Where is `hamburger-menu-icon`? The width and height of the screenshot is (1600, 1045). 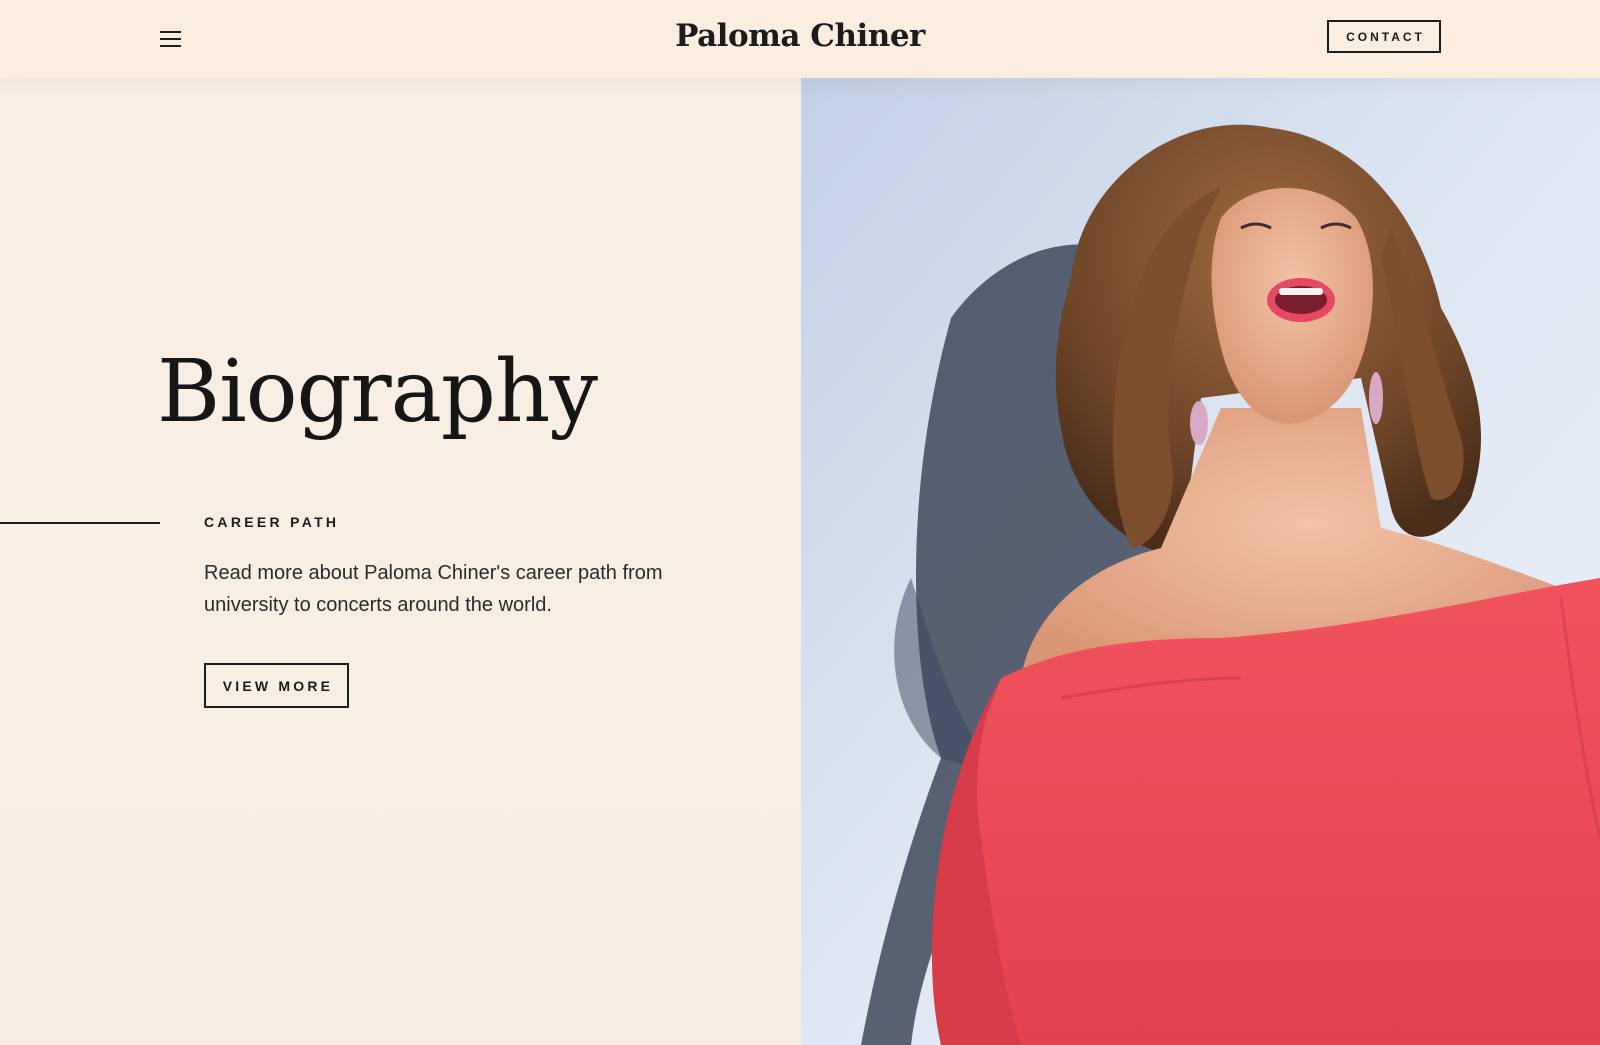 hamburger-menu-icon is located at coordinates (170, 39).